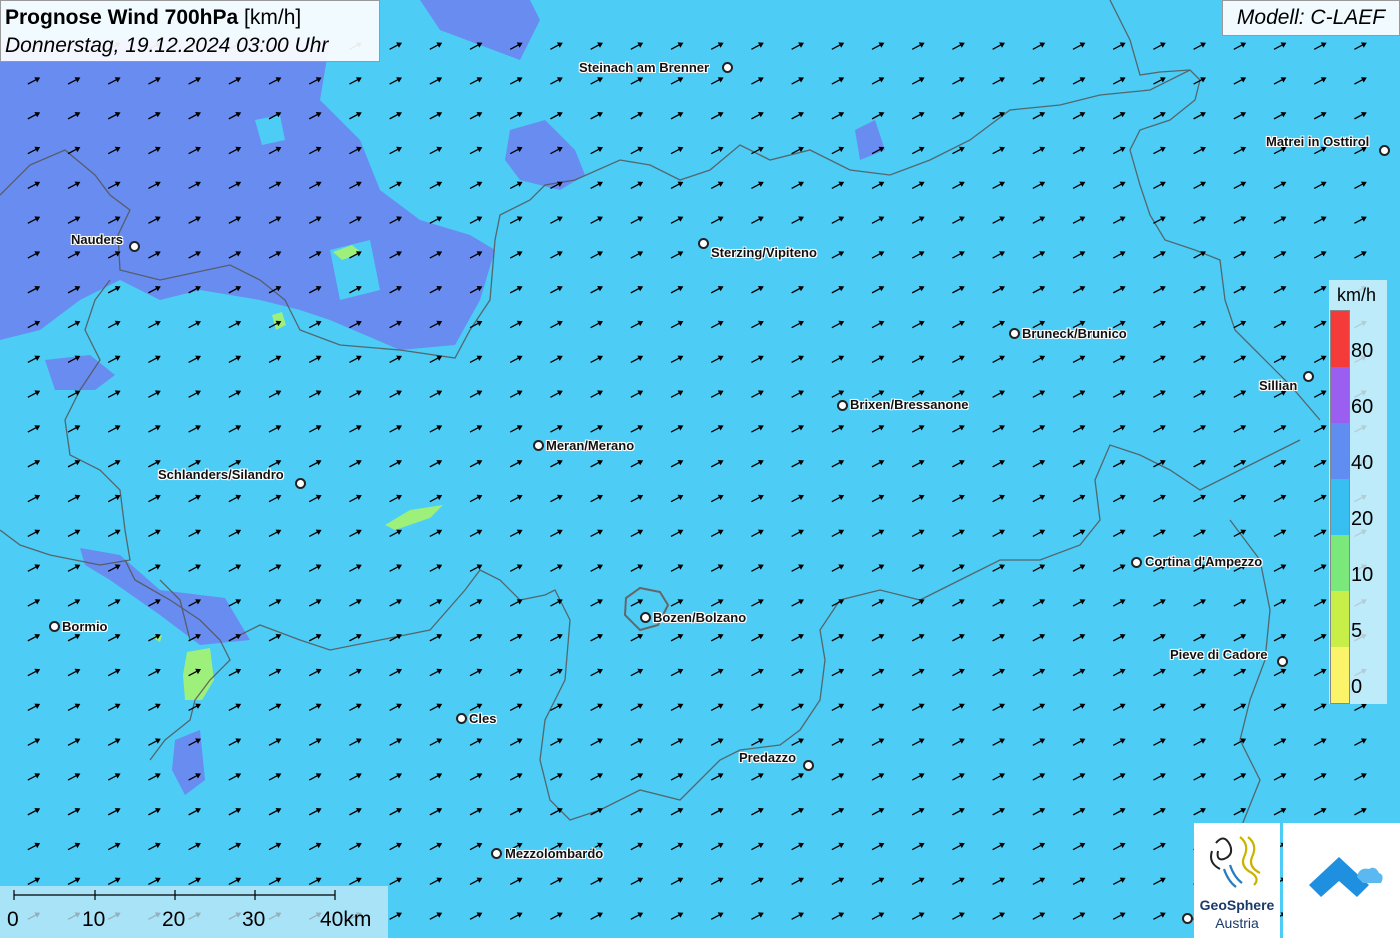  Describe the element at coordinates (590, 445) in the screenshot. I see `city-label-meran: Meran/Merano` at that location.